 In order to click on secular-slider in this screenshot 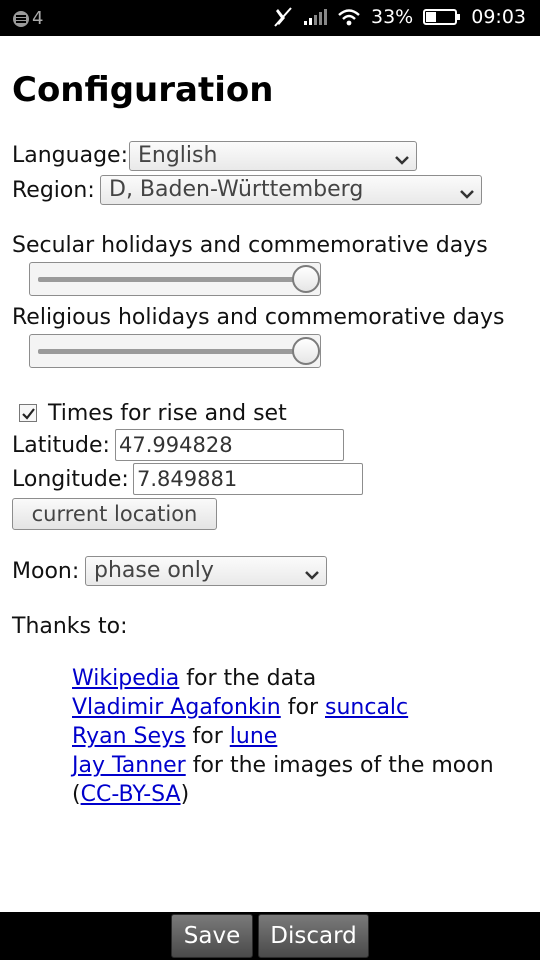, I will do `click(175, 279)`.